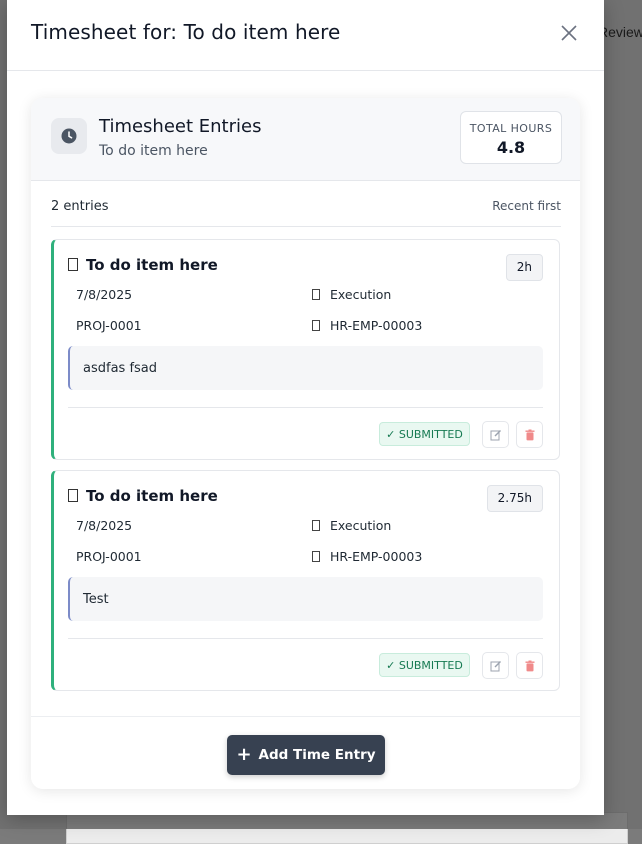 The width and height of the screenshot is (642, 844). Describe the element at coordinates (514, 498) in the screenshot. I see `entry-hours-badge: 2.75h` at that location.